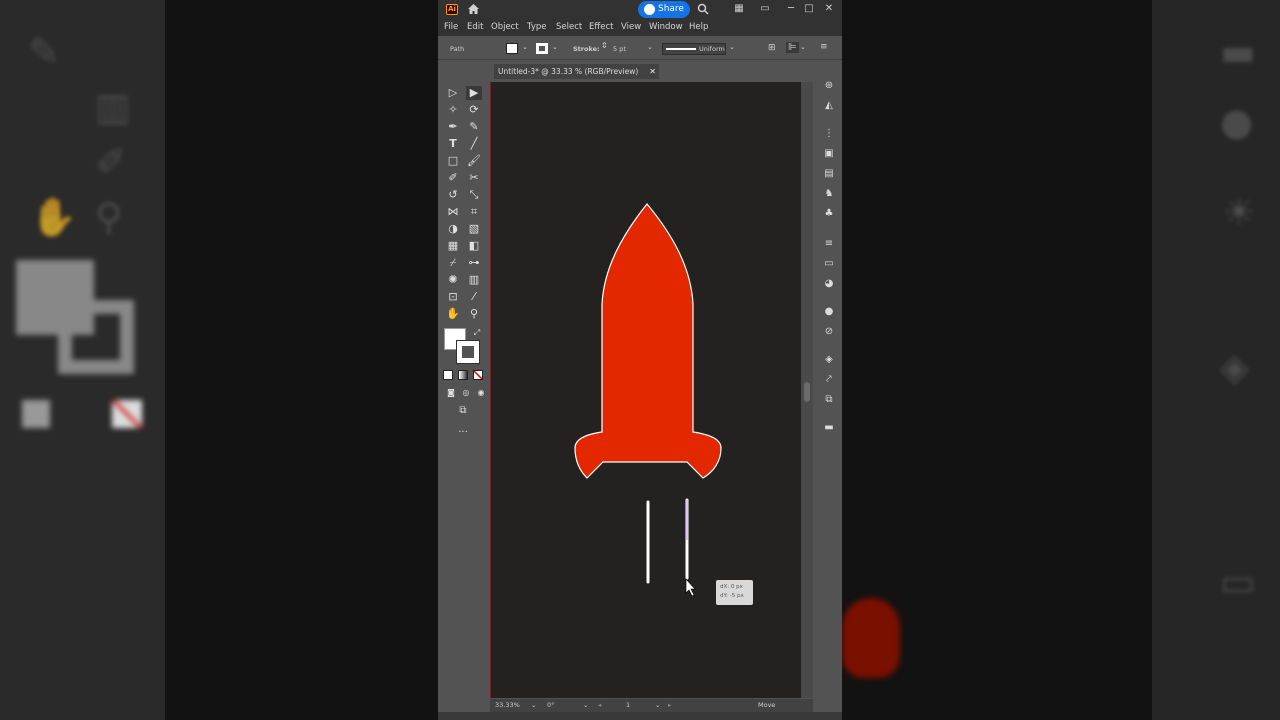 This screenshot has width=1280, height=720. Describe the element at coordinates (829, 428) in the screenshot. I see `comments-panel-icon: ▬` at that location.